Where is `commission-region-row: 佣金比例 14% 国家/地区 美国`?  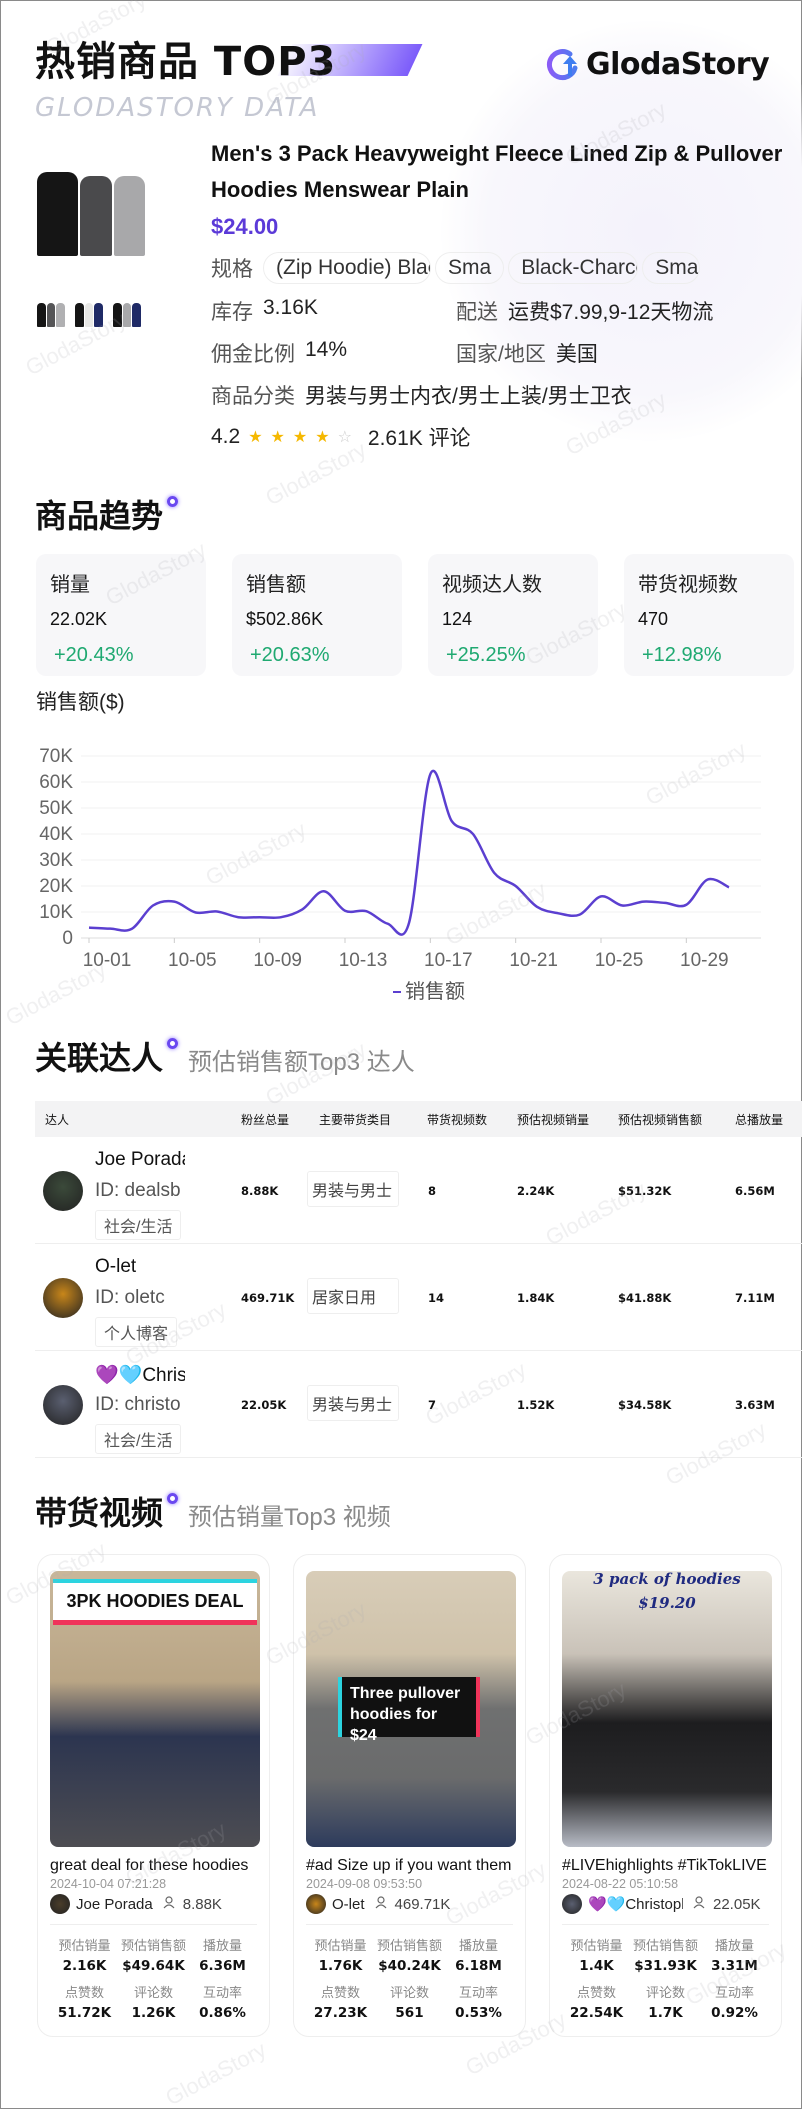 commission-region-row: 佣金比例 14% 国家/地区 美国 is located at coordinates (501, 353).